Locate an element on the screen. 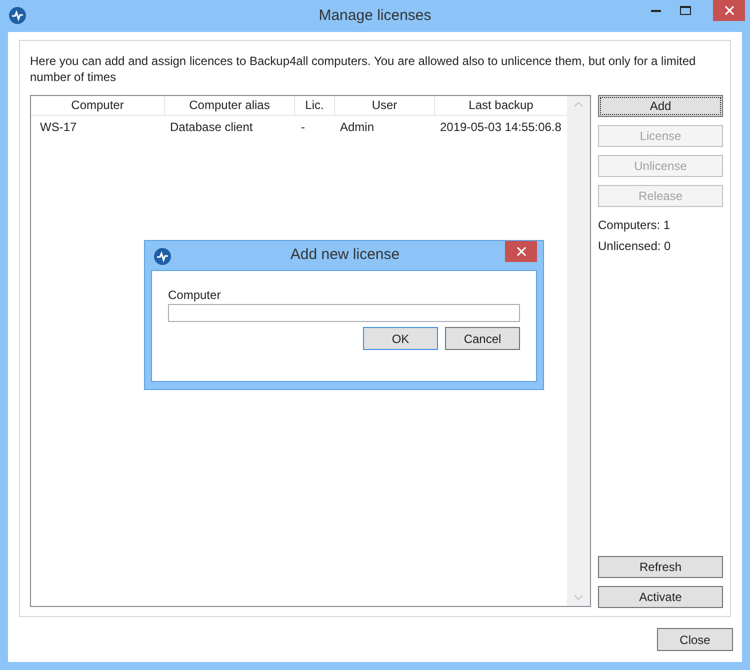 The height and width of the screenshot is (670, 750). window-title: Manage licenses is located at coordinates (375, 16).